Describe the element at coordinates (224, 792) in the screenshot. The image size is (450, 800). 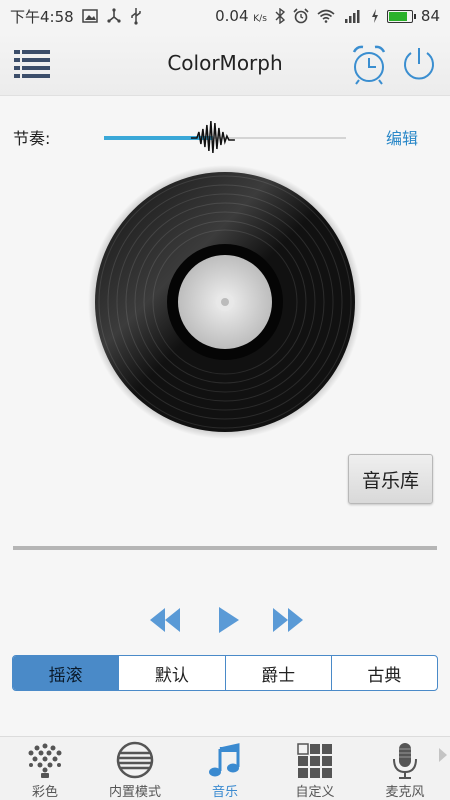
I see `nav-label-music: 音乐` at that location.